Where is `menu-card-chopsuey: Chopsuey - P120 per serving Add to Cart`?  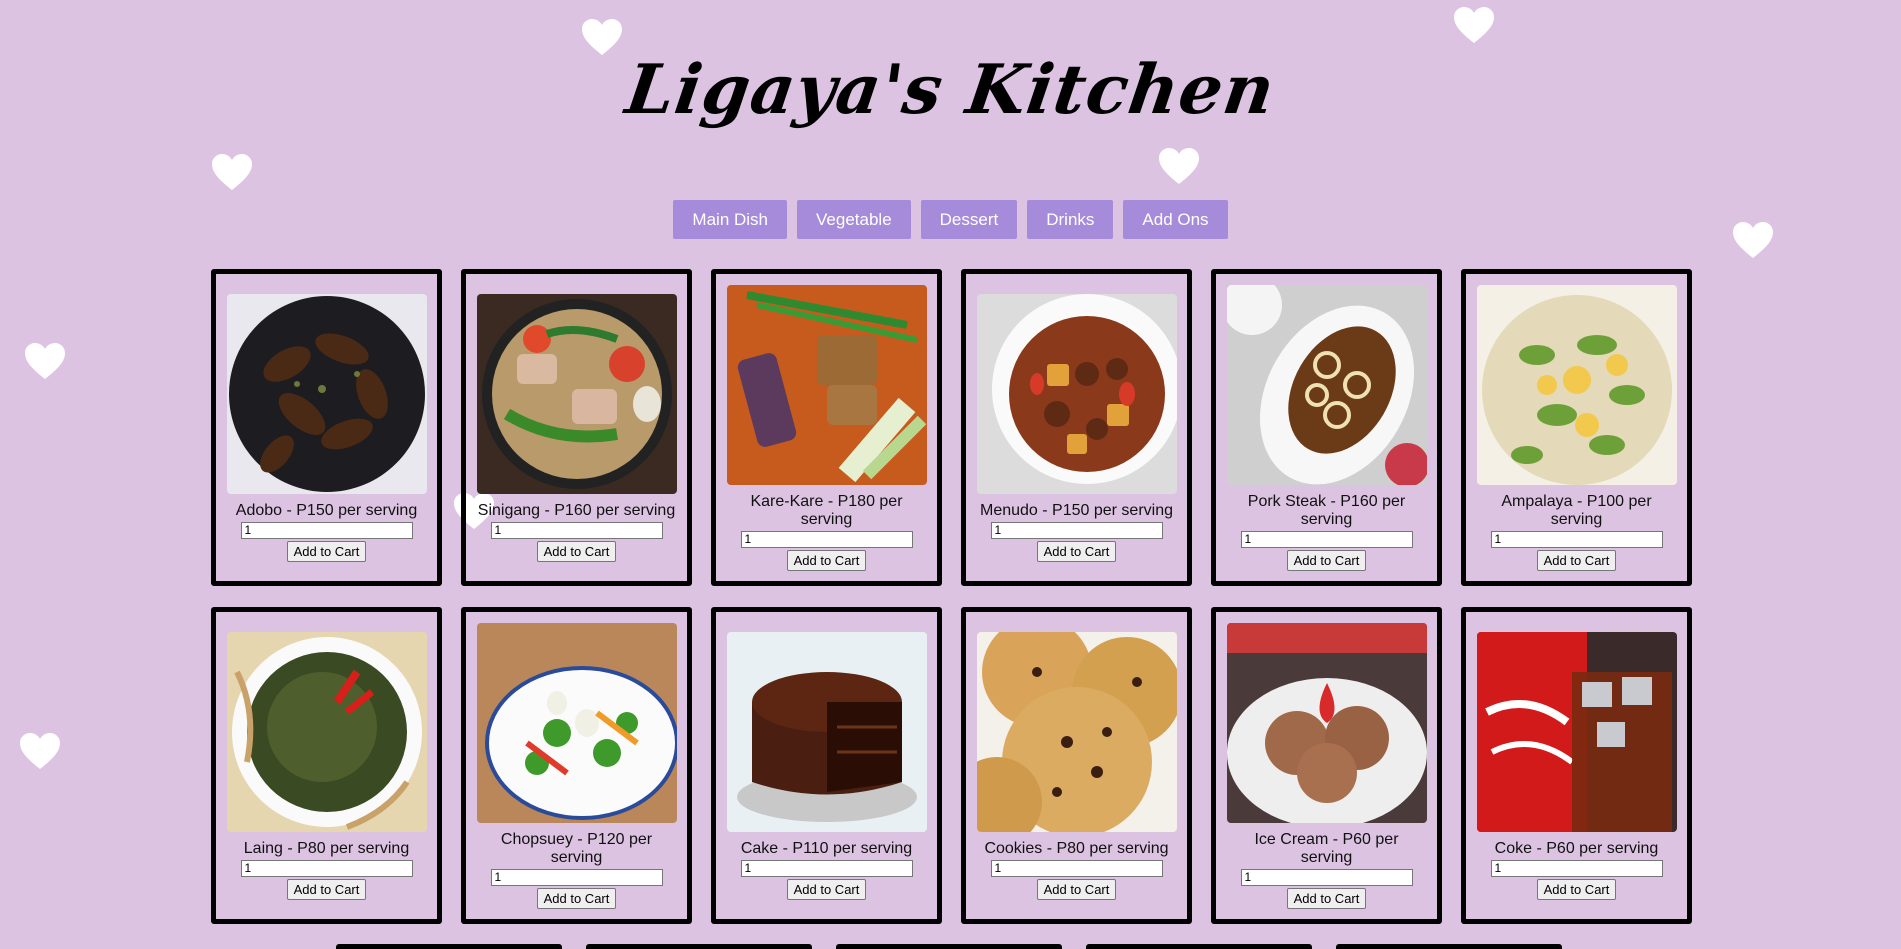
menu-card-chopsuey: Chopsuey - P120 per serving Add to Cart is located at coordinates (576, 765).